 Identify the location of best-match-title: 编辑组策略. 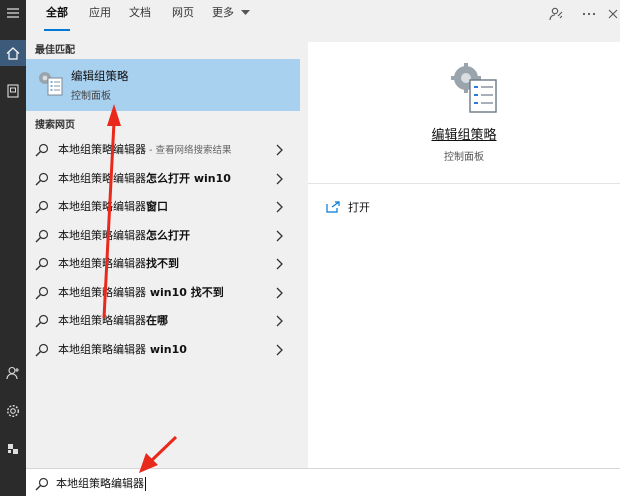
(100, 76).